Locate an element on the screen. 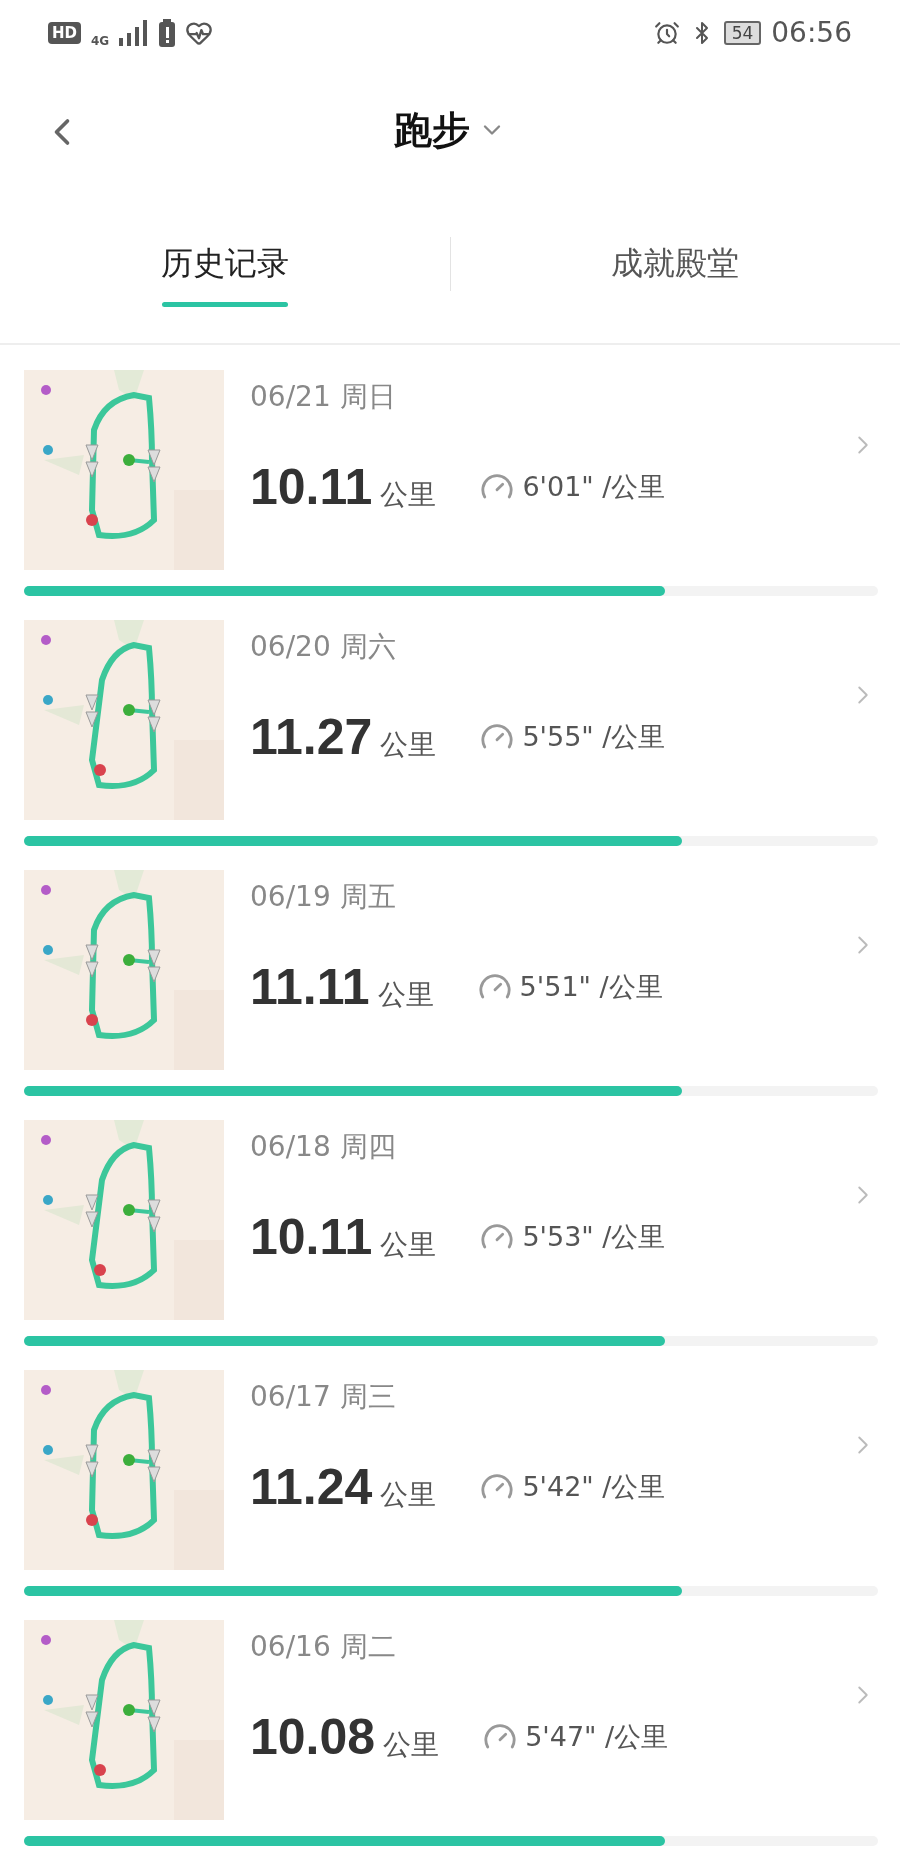 The height and width of the screenshot is (1870, 900). pace-value: 5'55" /公里 is located at coordinates (594, 737).